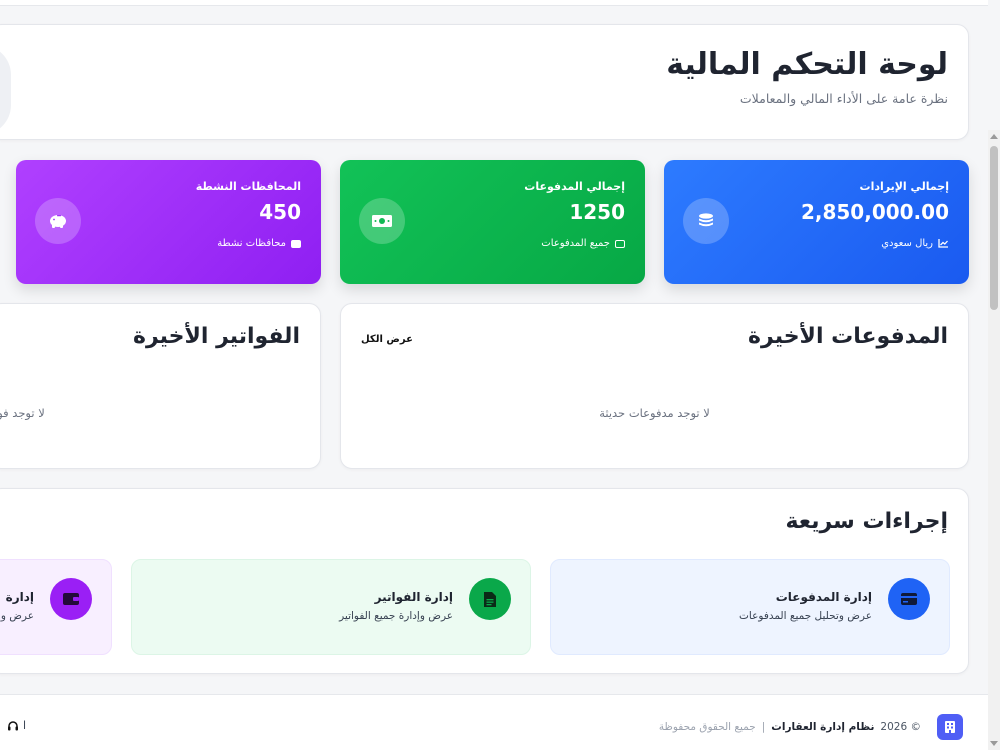 The height and width of the screenshot is (750, 1000). What do you see at coordinates (807, 64) in the screenshot?
I see `page-title: لوحة التحكم المالية` at bounding box center [807, 64].